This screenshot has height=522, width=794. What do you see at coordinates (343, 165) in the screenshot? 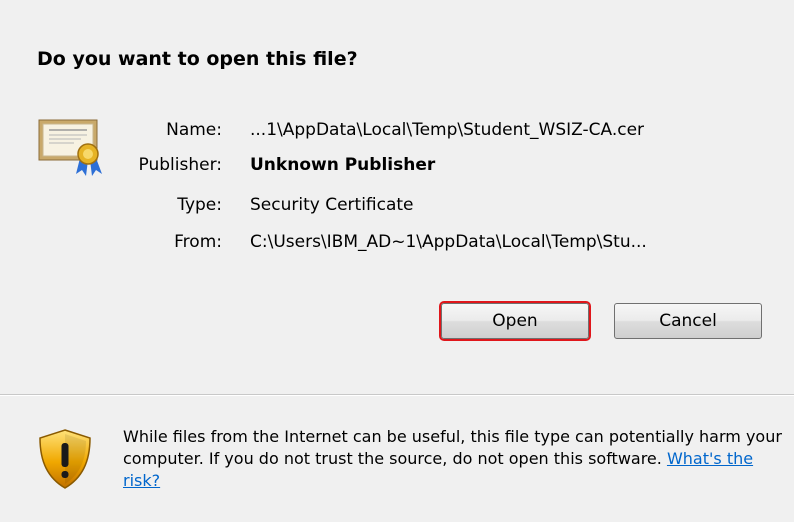
I see `publisher-value: Unknown Publisher` at bounding box center [343, 165].